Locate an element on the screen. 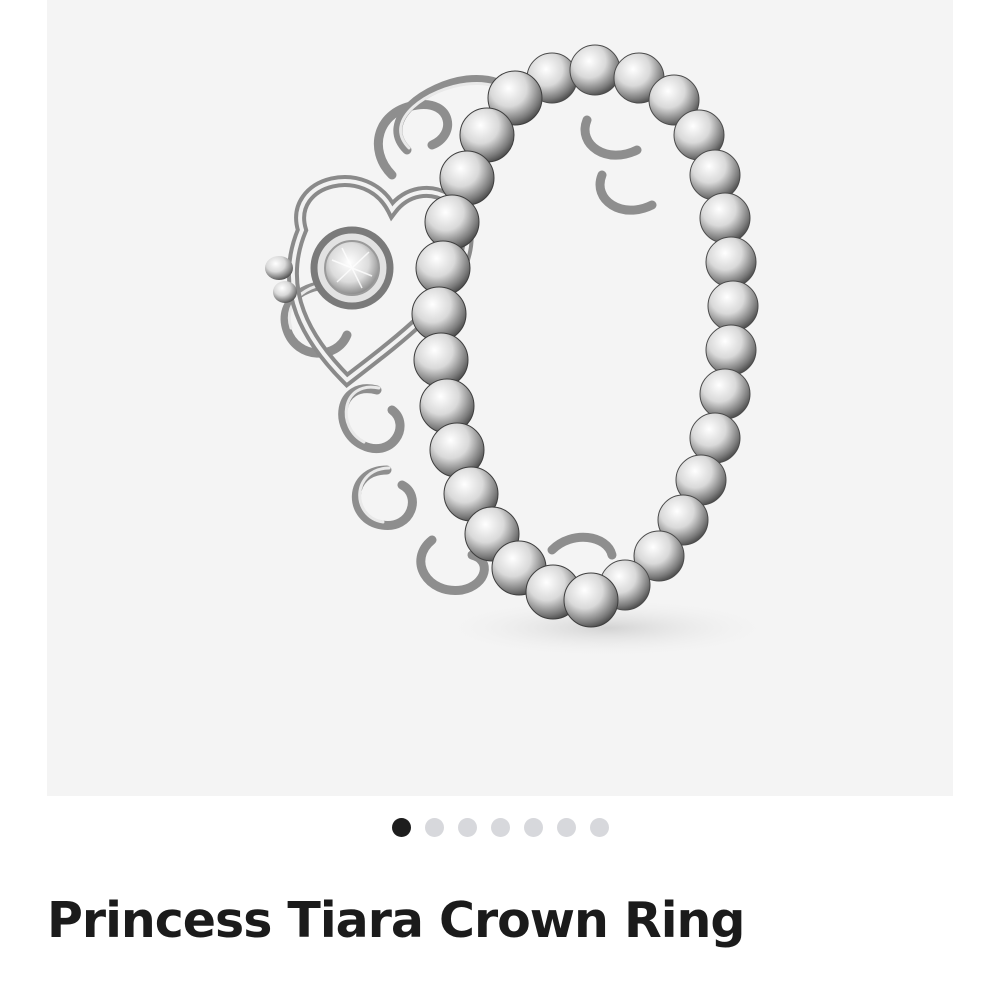 Image resolution: width=1000 pixels, height=1000 pixels. product-title: Princess Tiara Crown Ring is located at coordinates (396, 920).